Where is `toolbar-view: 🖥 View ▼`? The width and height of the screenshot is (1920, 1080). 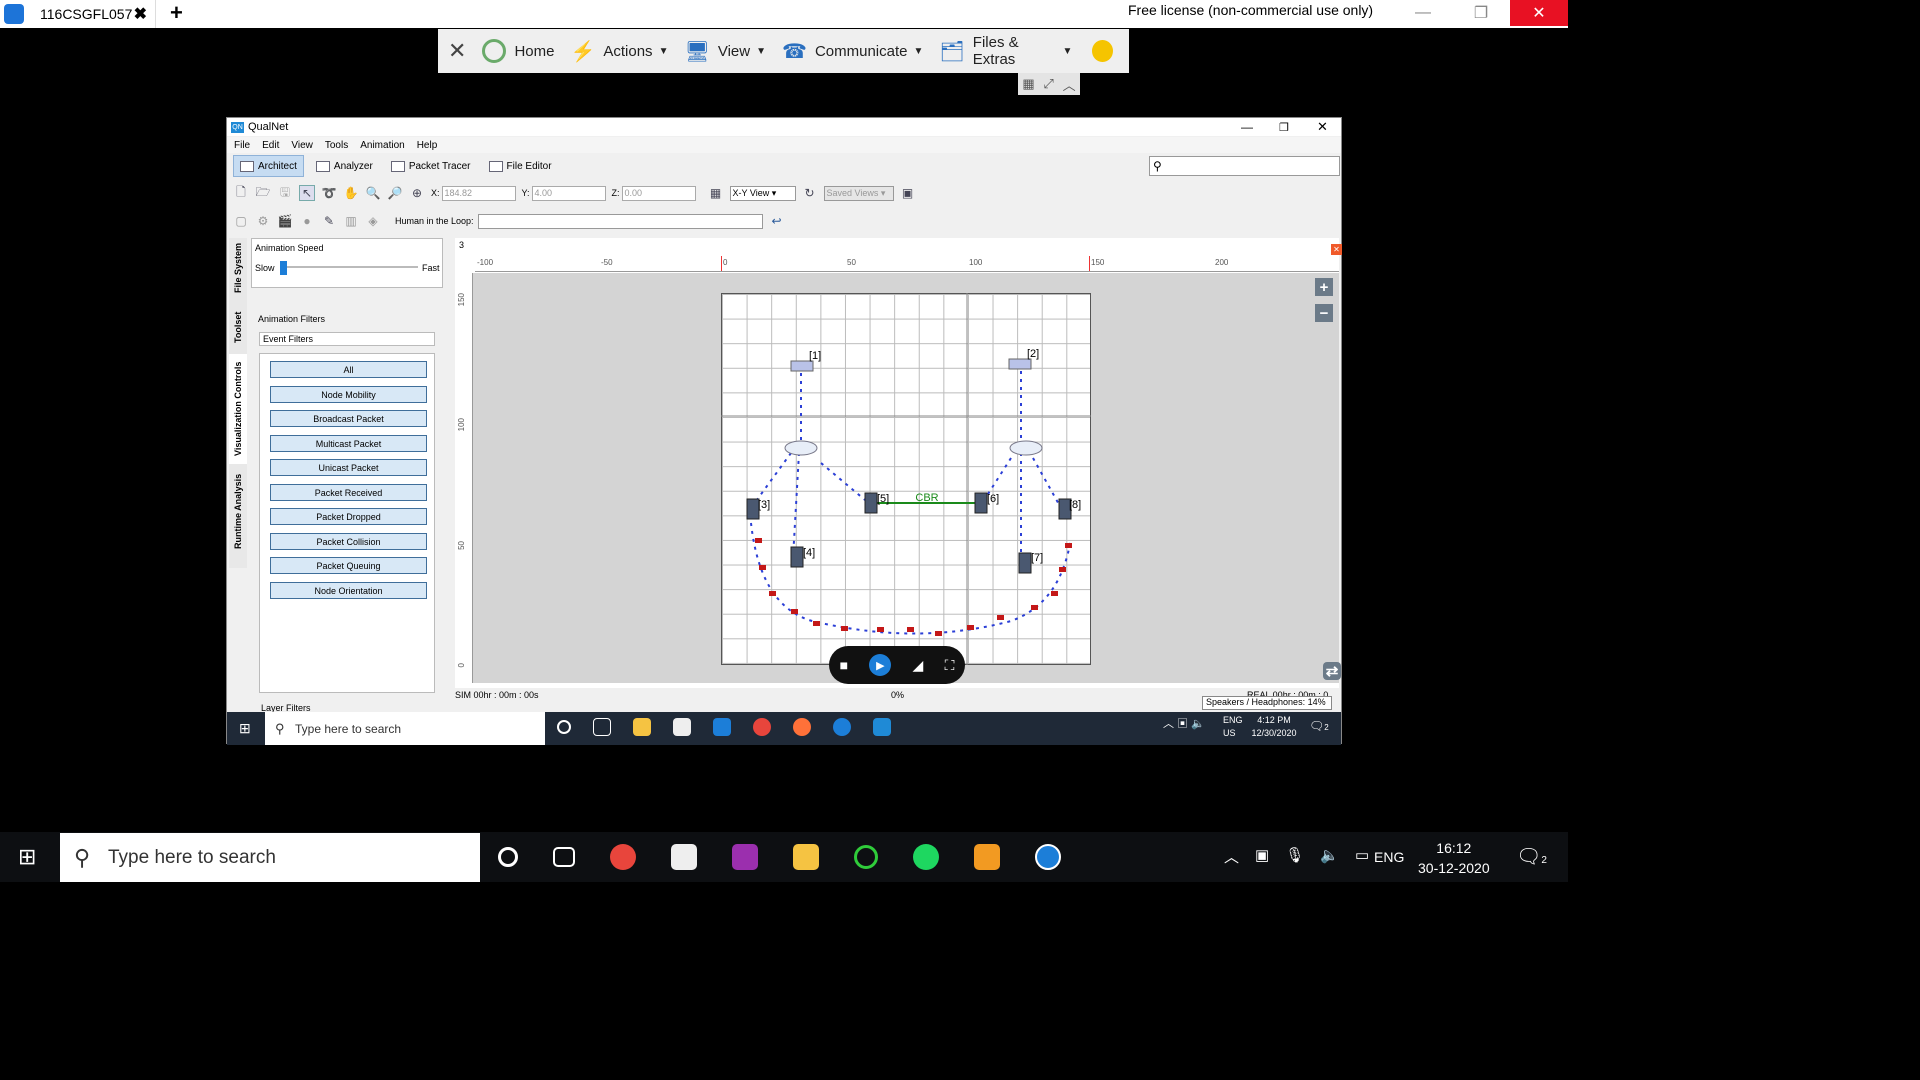 toolbar-view: 🖥 View ▼ is located at coordinates (725, 51).